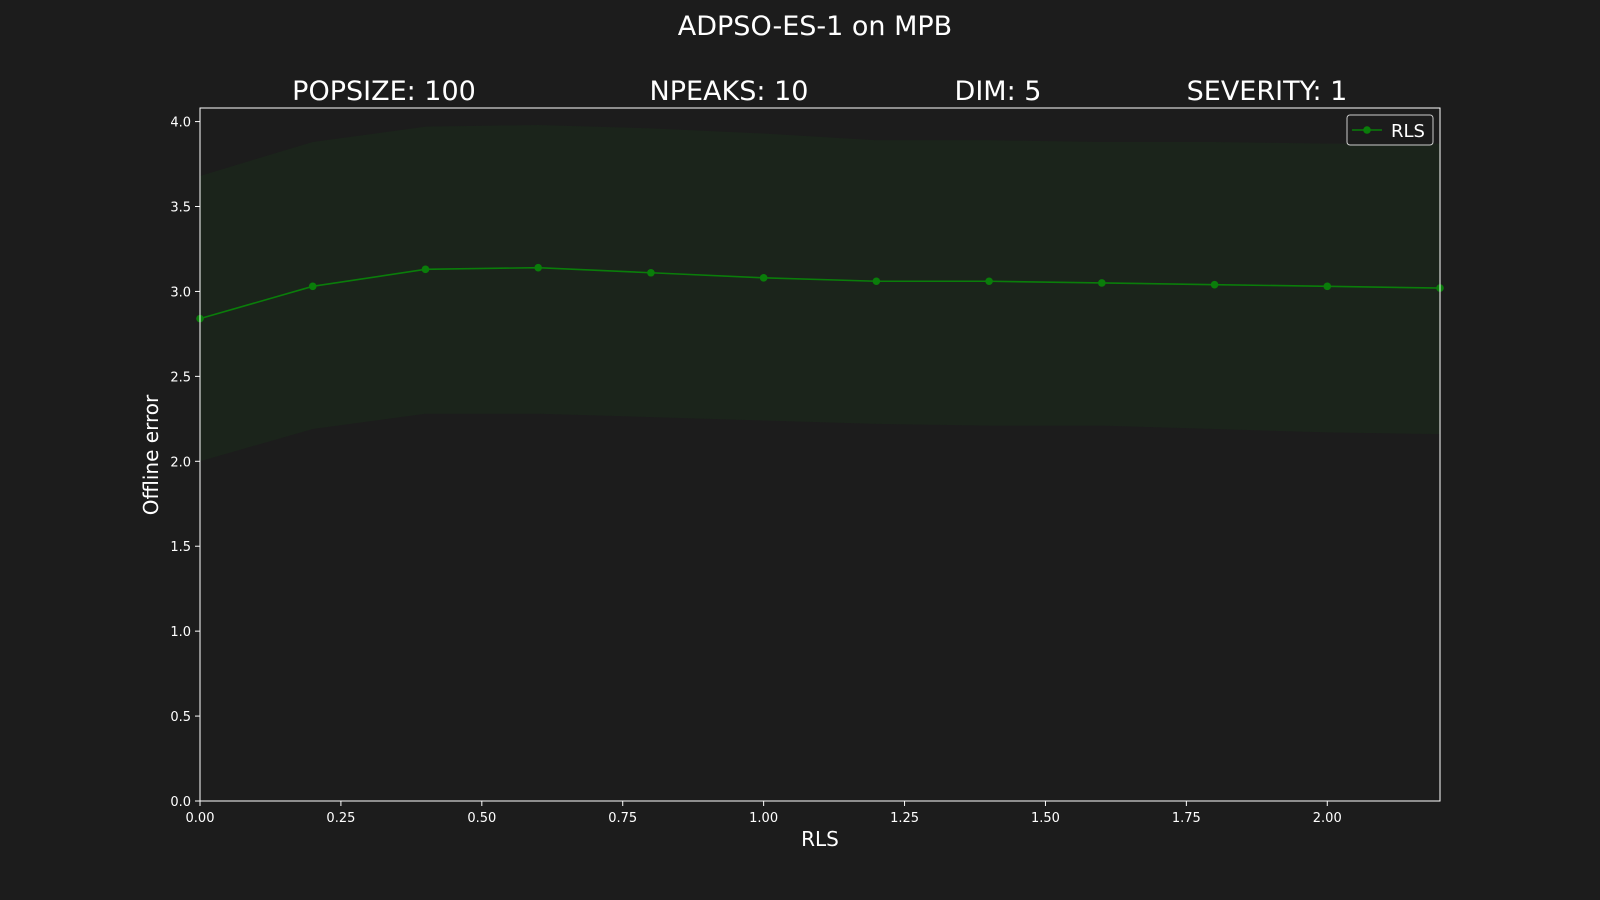 The height and width of the screenshot is (900, 1600). What do you see at coordinates (1390, 130) in the screenshot?
I see `legend: RLS` at bounding box center [1390, 130].